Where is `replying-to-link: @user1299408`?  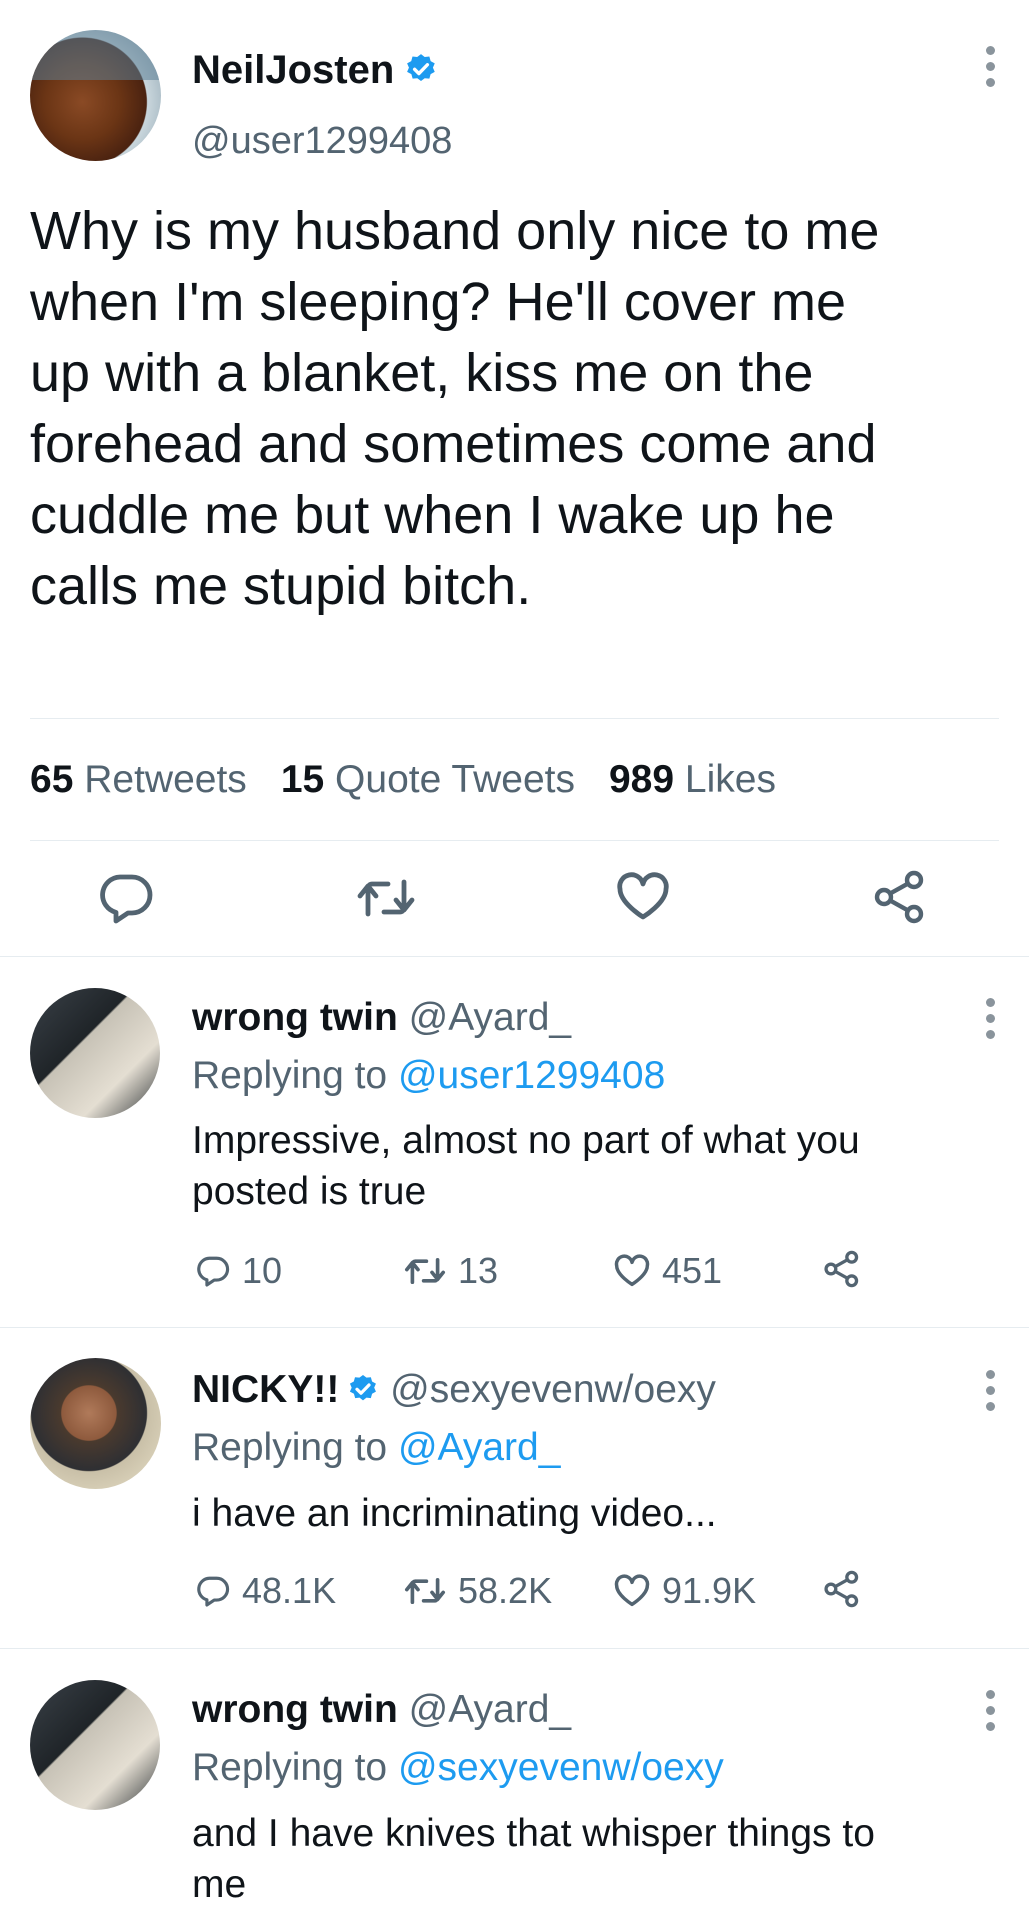 replying-to-link: @user1299408 is located at coordinates (531, 1075).